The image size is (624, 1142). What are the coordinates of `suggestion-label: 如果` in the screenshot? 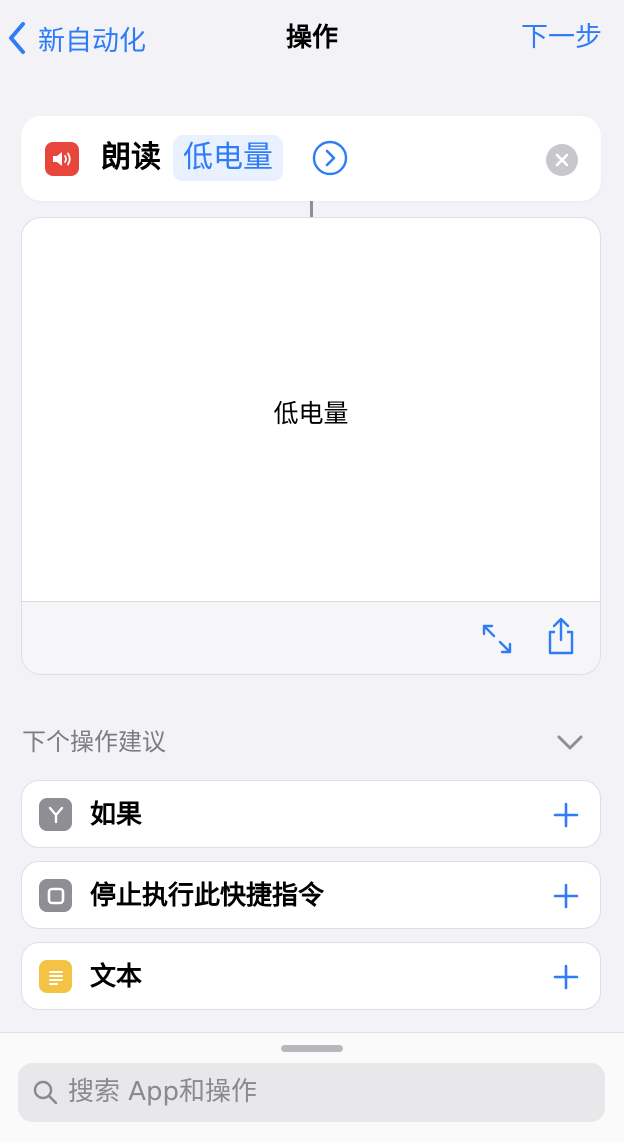 It's located at (116, 815).